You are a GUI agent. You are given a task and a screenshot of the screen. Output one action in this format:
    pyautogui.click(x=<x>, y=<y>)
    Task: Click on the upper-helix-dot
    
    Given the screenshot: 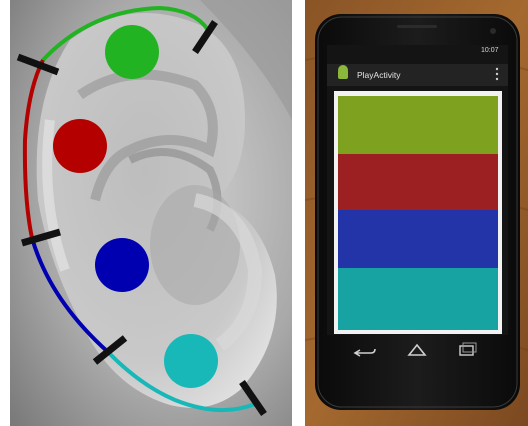 What is the action you would take?
    pyautogui.click(x=132, y=52)
    